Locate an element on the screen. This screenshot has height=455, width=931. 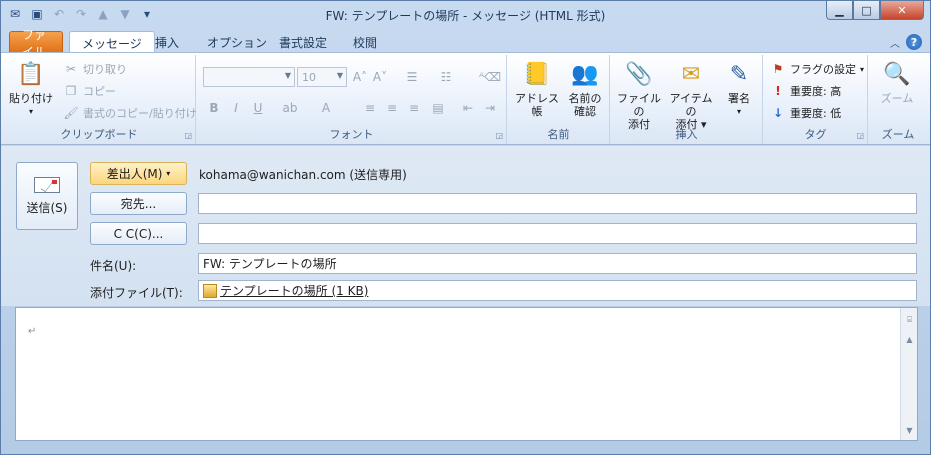
tab-message: メッセージ is located at coordinates (112, 42).